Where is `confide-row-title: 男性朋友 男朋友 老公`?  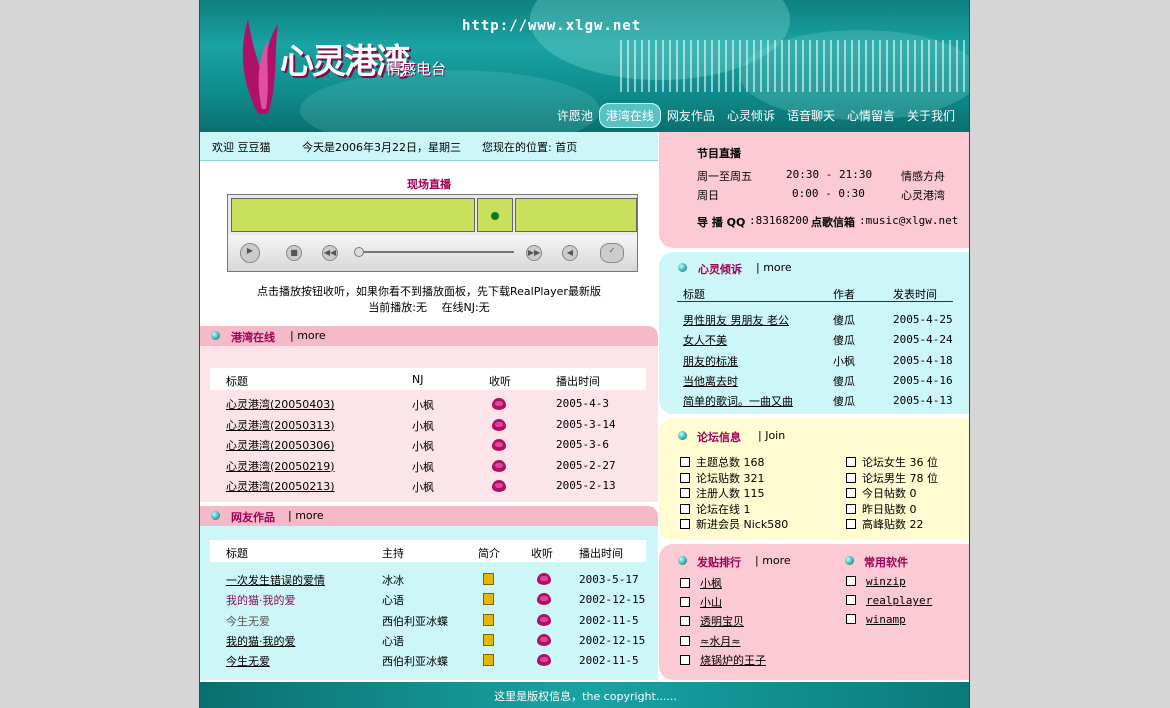
confide-row-title: 男性朋友 男朋友 老公 is located at coordinates (736, 320).